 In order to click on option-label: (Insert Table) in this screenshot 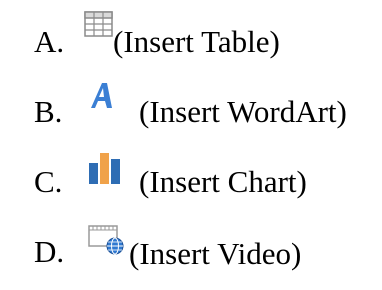, I will do `click(196, 41)`.